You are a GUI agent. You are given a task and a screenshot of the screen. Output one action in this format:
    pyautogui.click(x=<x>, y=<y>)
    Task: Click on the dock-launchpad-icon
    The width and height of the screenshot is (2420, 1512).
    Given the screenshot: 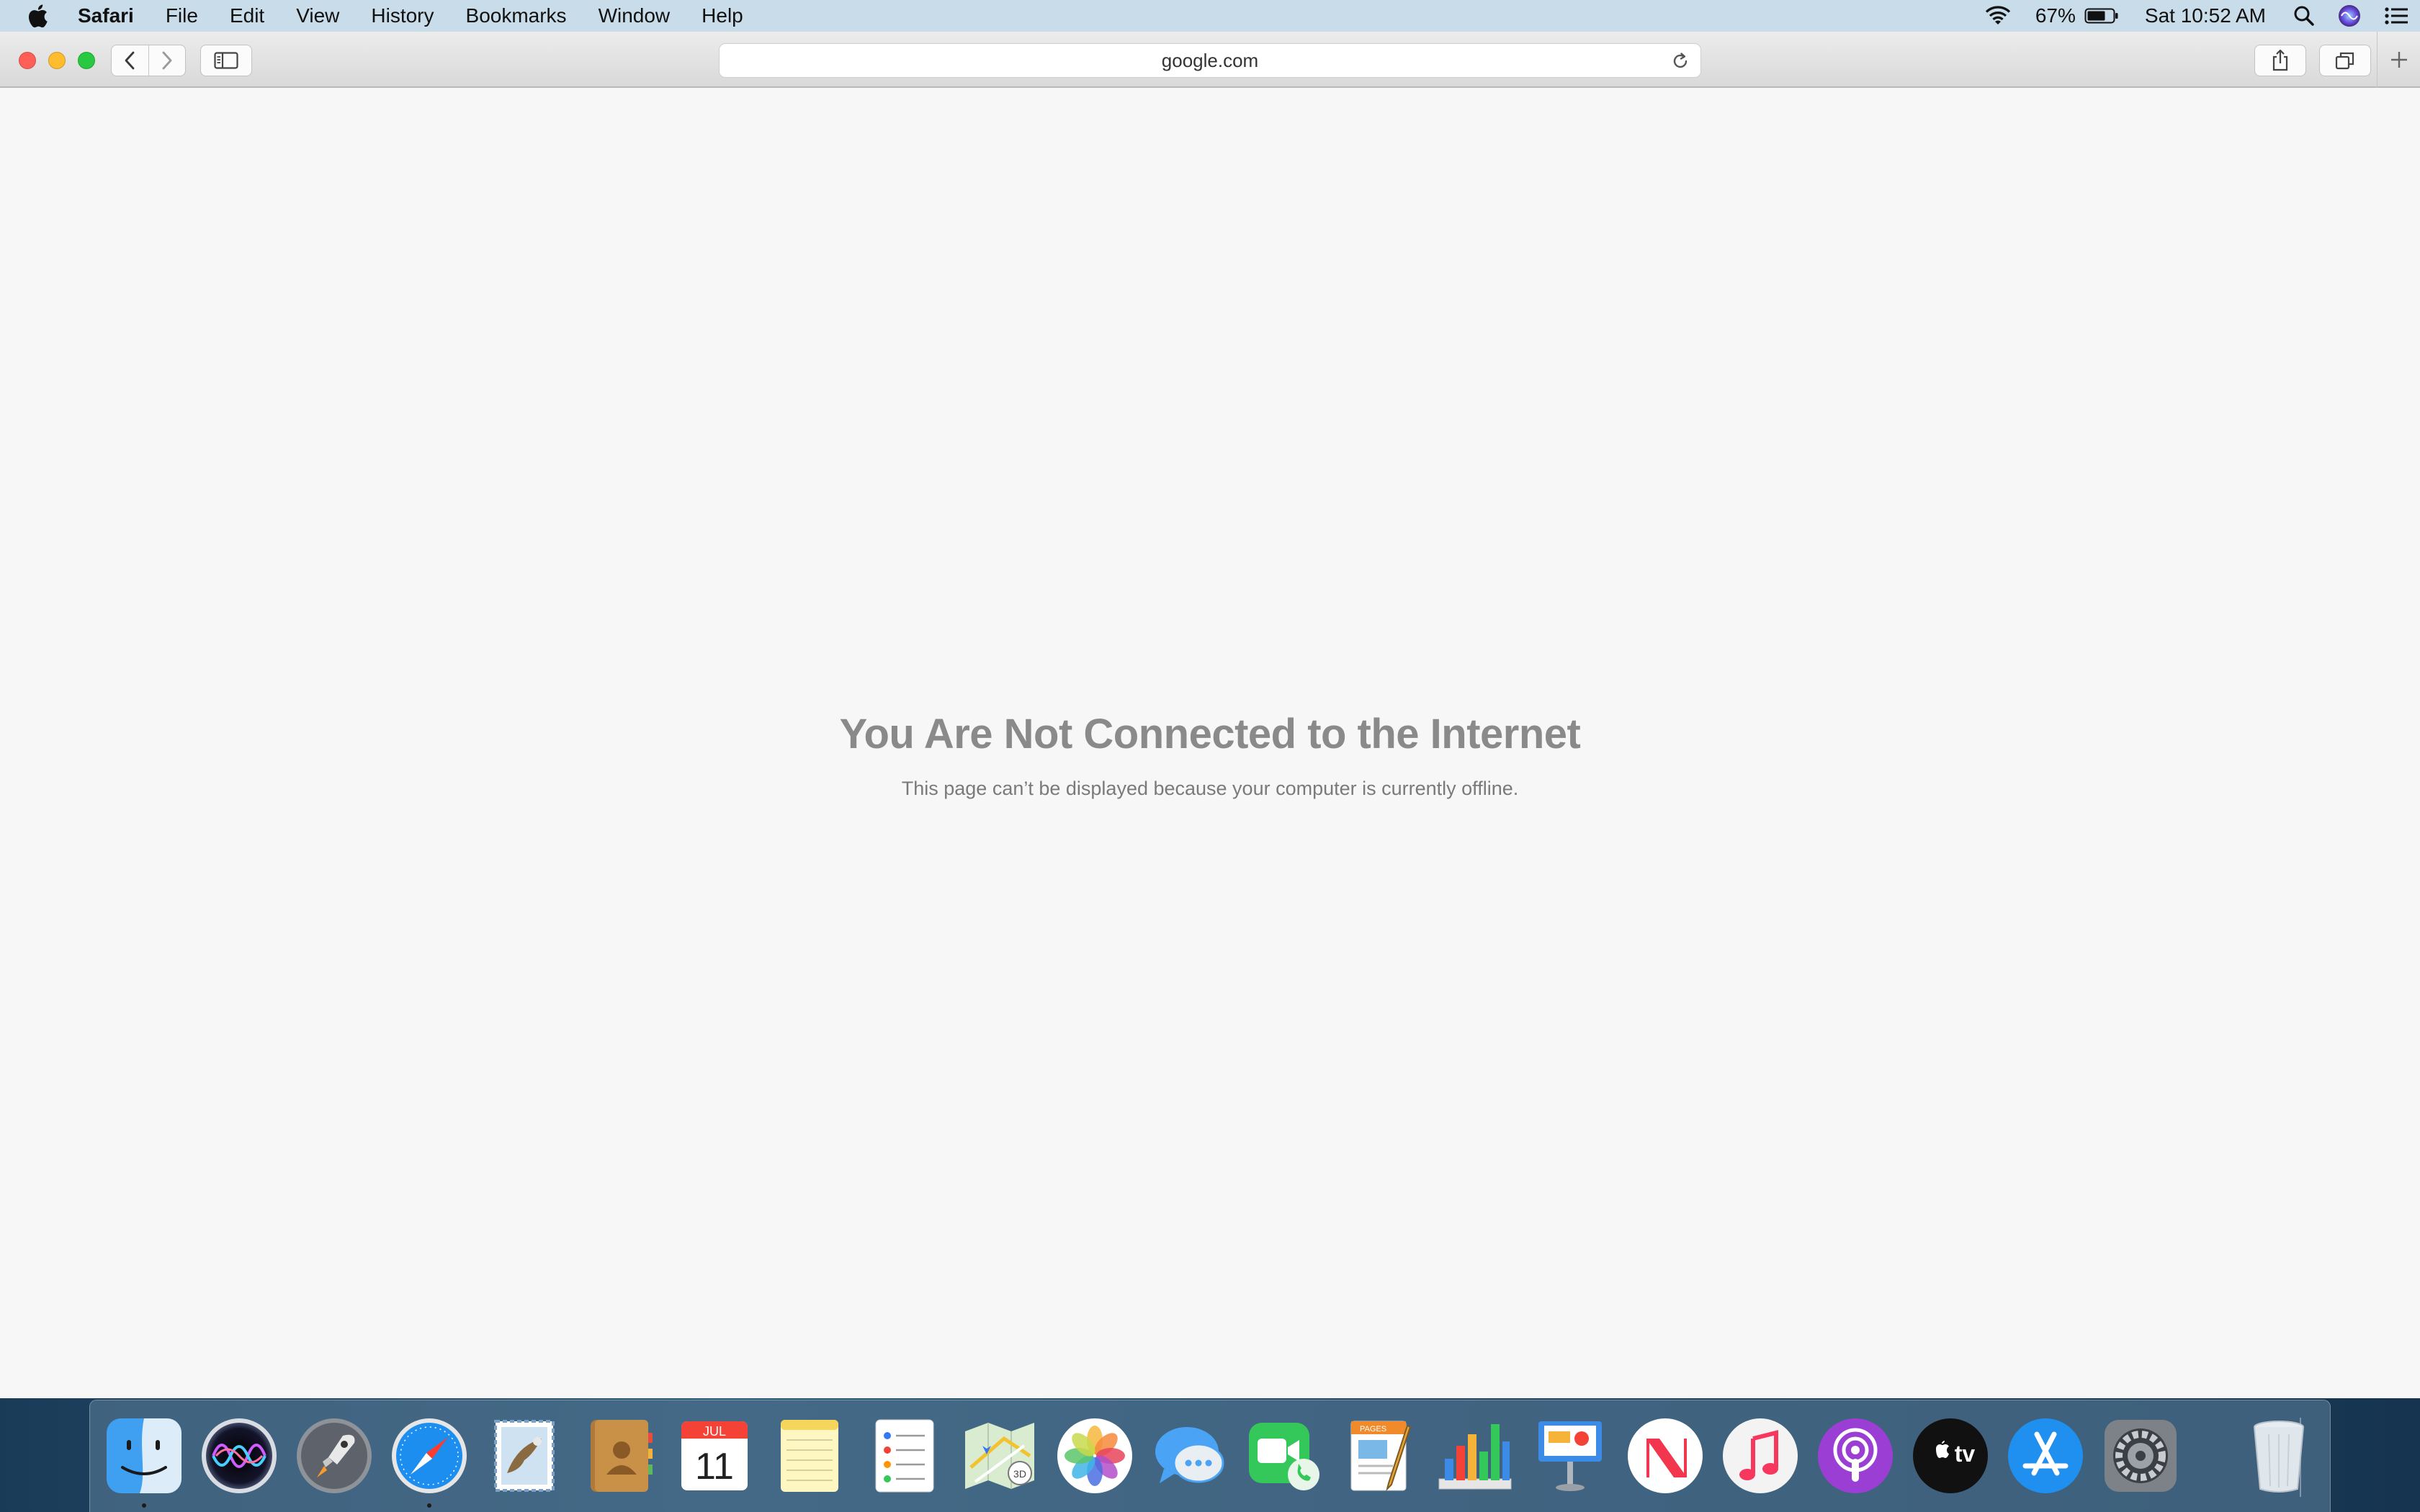 What is the action you would take?
    pyautogui.click(x=334, y=1456)
    